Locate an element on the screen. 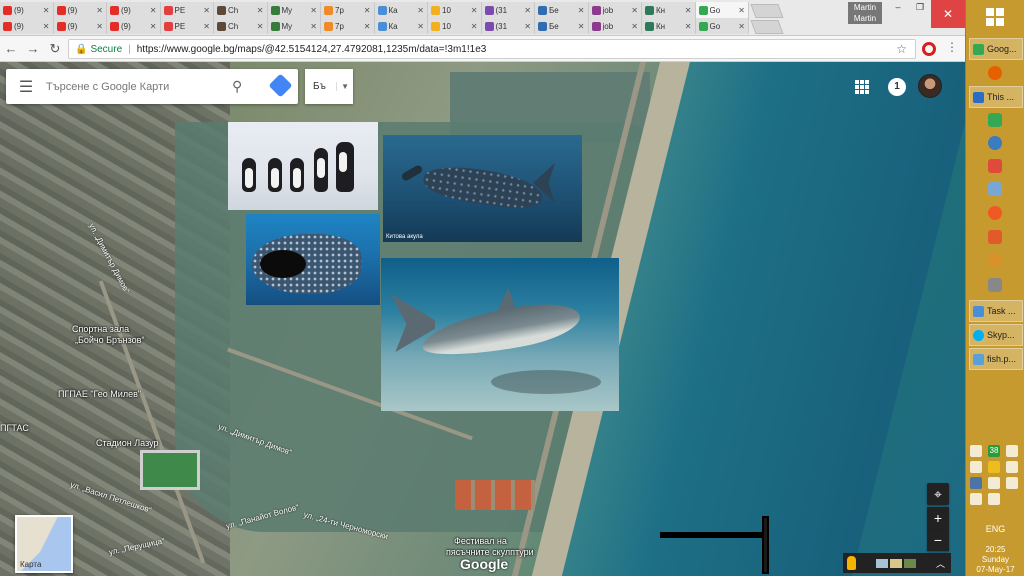  directions-icon is located at coordinates (280, 85).